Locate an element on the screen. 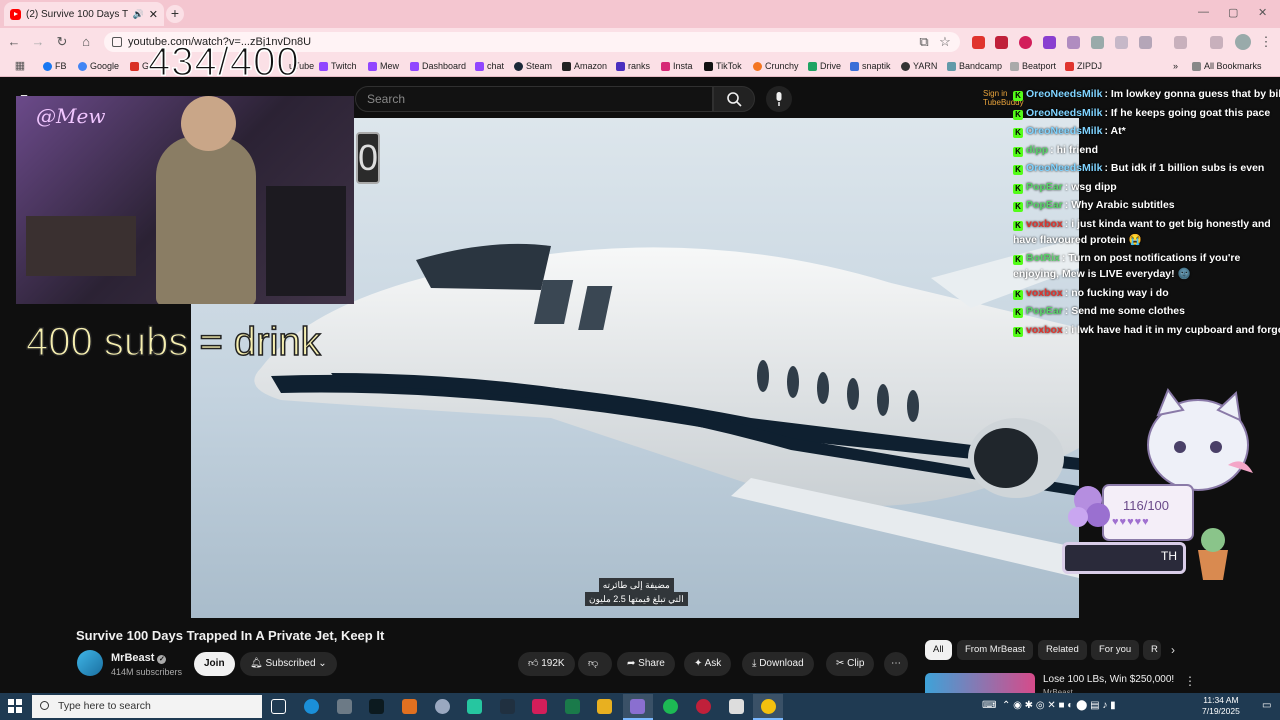 The image size is (1280, 720). chat-username: BotRix is located at coordinates (1043, 258).